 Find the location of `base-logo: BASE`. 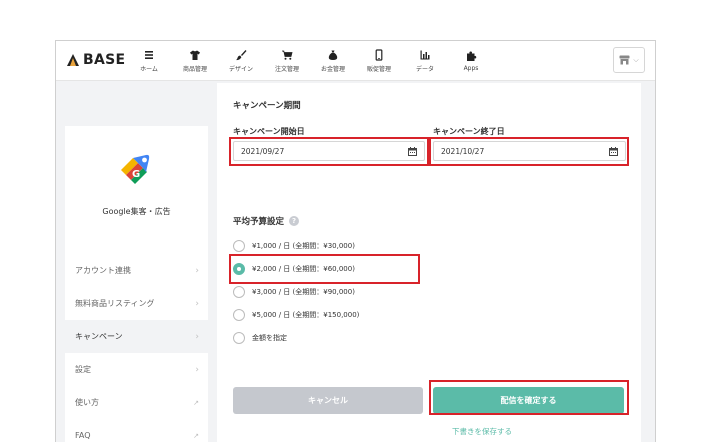

base-logo: BASE is located at coordinates (95, 60).